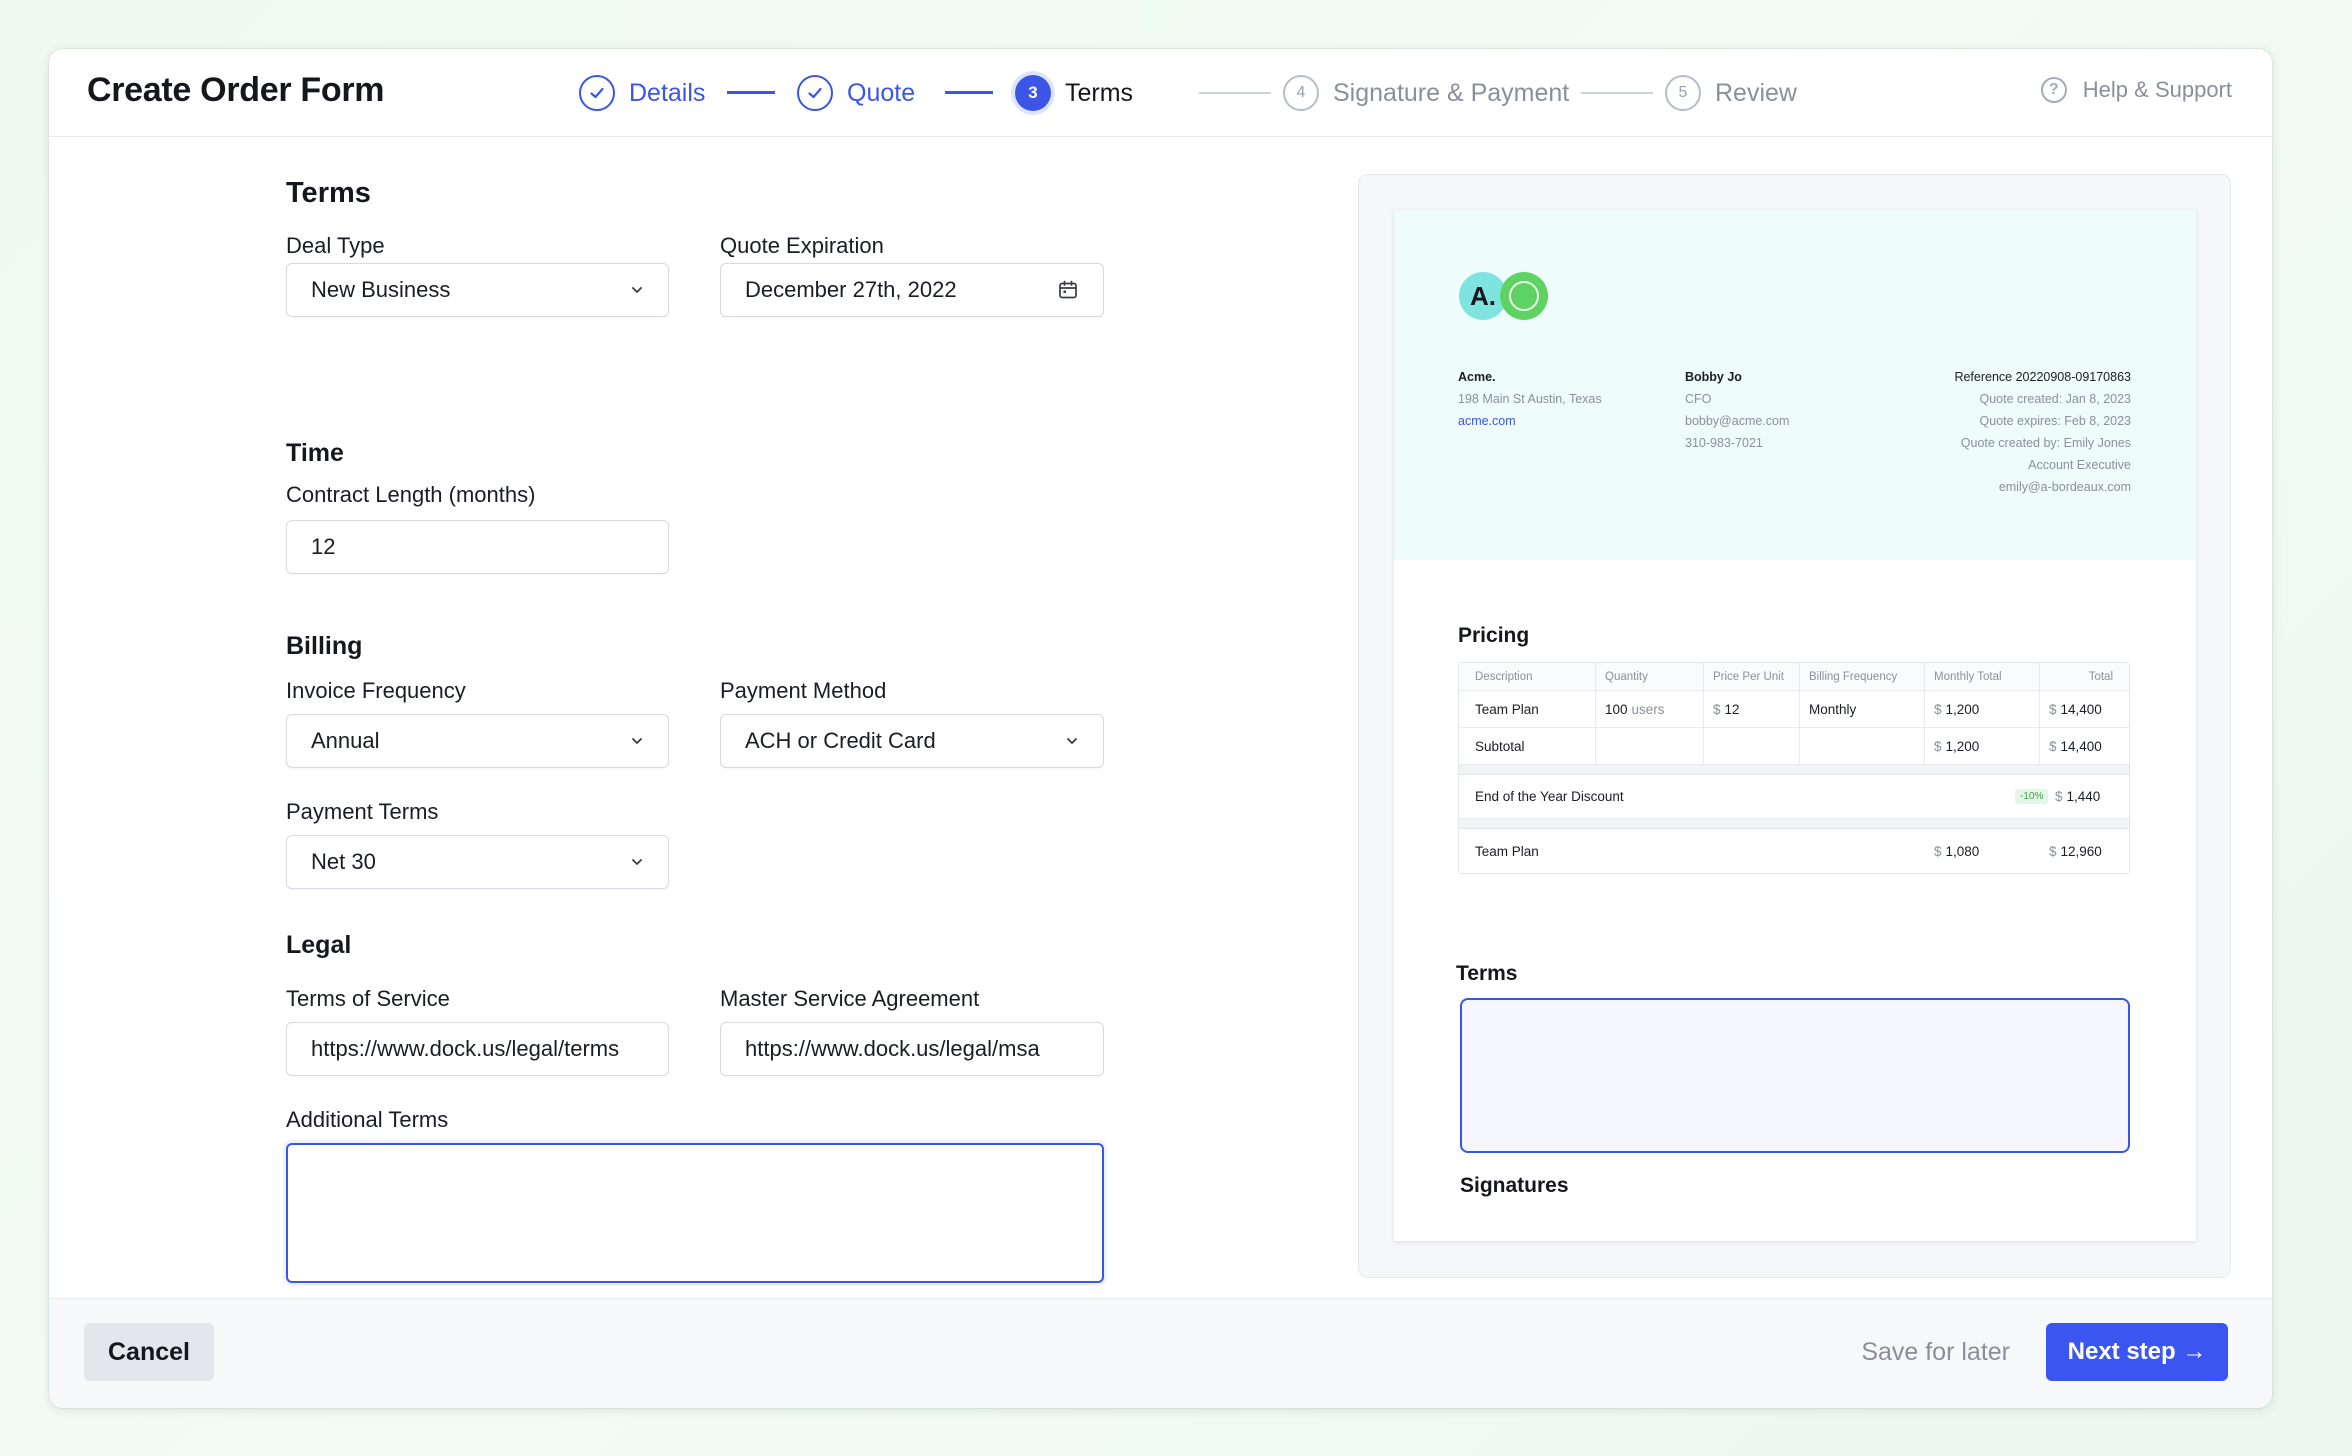 The width and height of the screenshot is (2352, 1456). Describe the element at coordinates (1099, 92) in the screenshot. I see `step-label: Terms` at that location.